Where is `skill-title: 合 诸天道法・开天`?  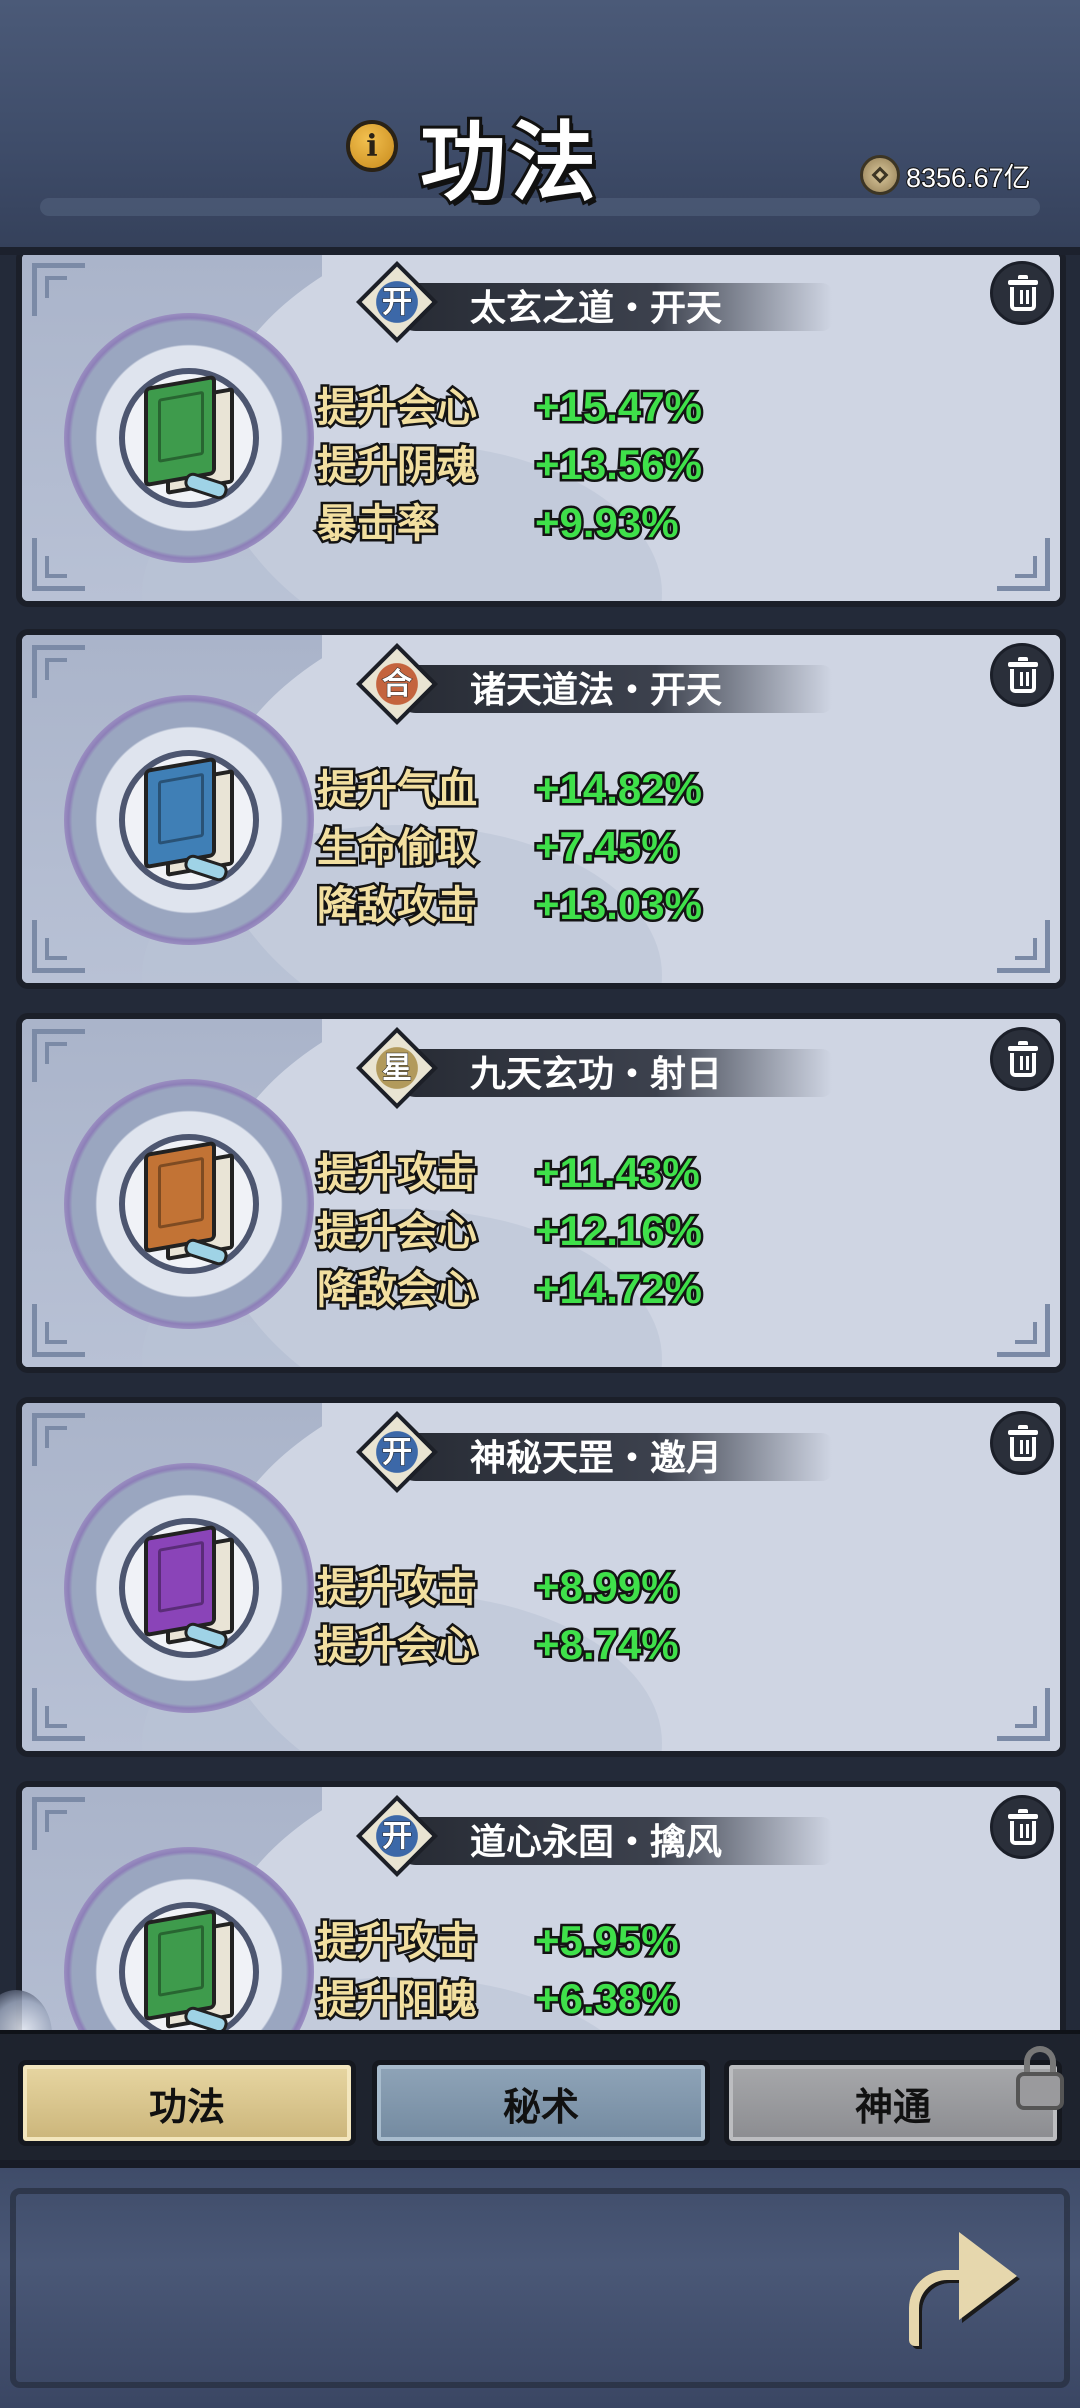
skill-title: 合 诸天道法・开天 is located at coordinates (598, 684).